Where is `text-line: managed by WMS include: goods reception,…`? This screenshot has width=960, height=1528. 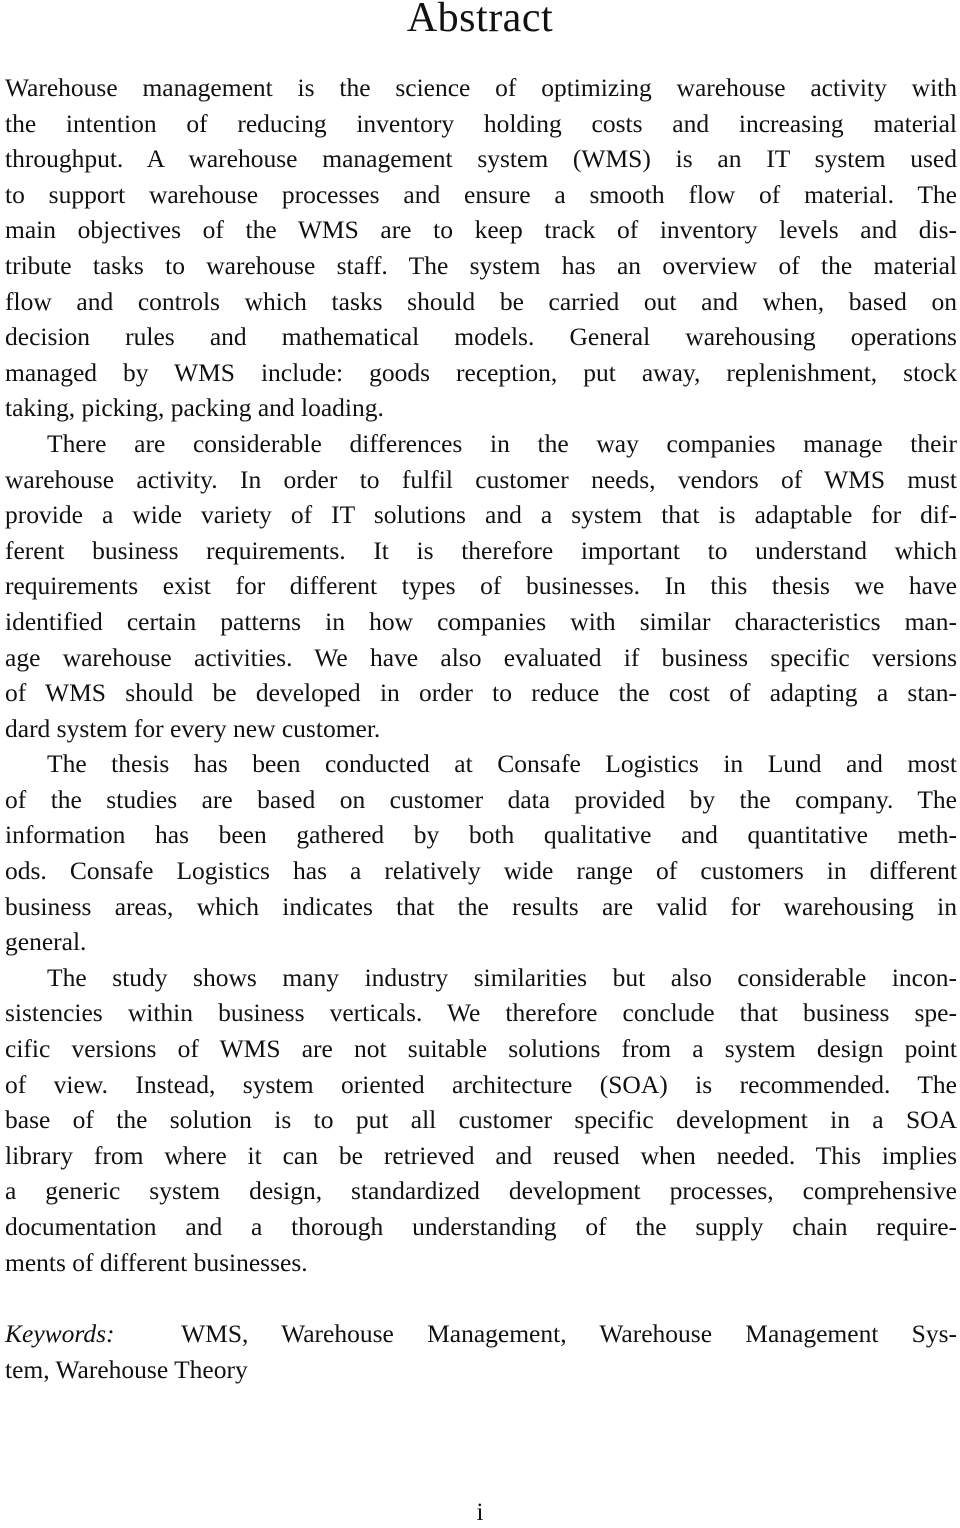
text-line: managed by WMS include: goods reception,… is located at coordinates (481, 372).